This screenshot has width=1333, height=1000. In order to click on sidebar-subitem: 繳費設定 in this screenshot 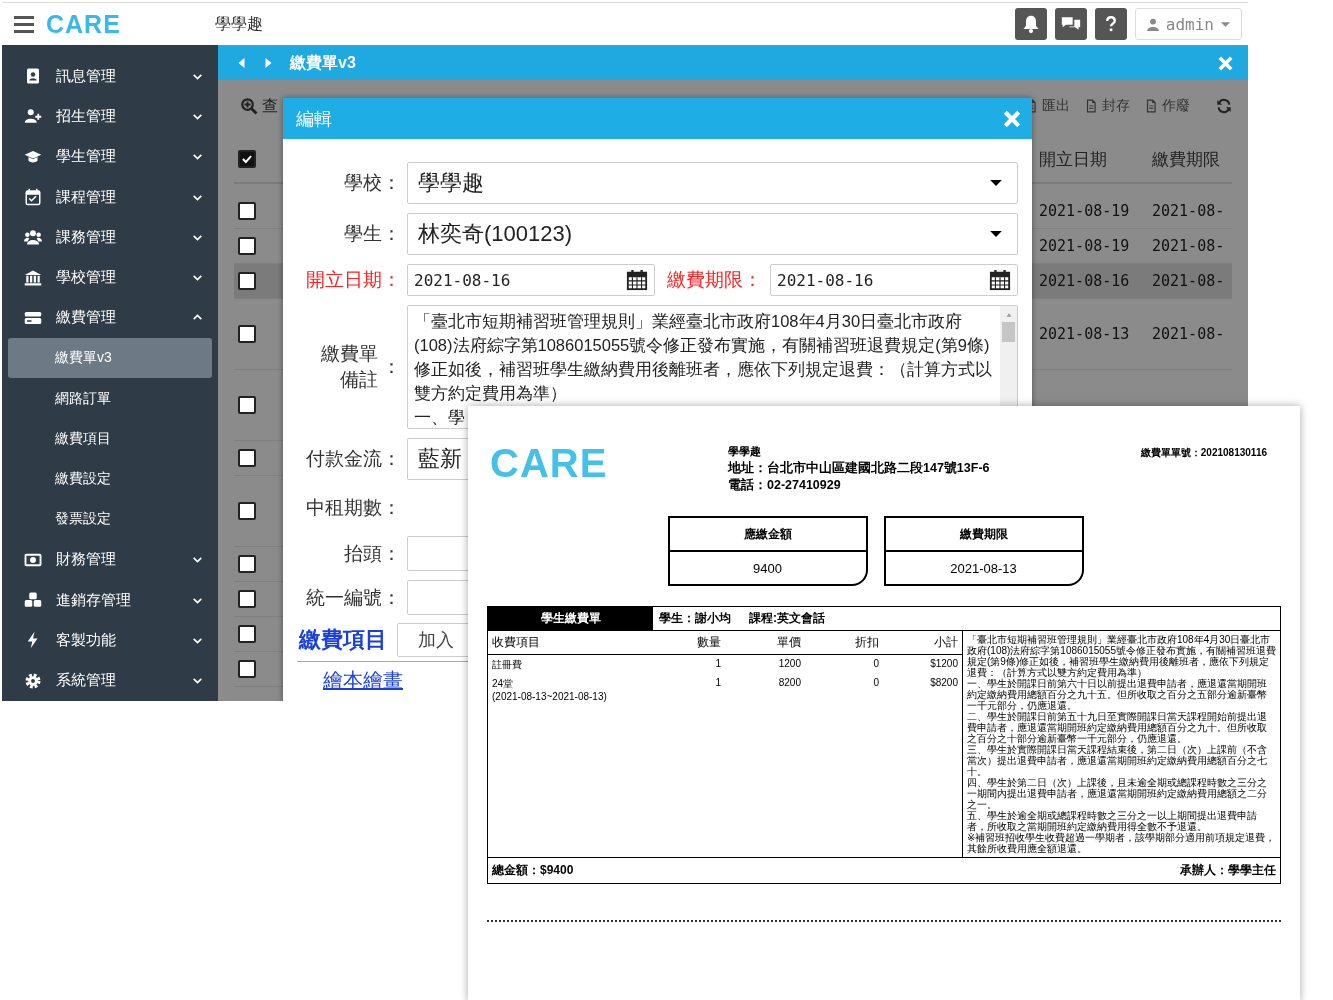, I will do `click(110, 479)`.